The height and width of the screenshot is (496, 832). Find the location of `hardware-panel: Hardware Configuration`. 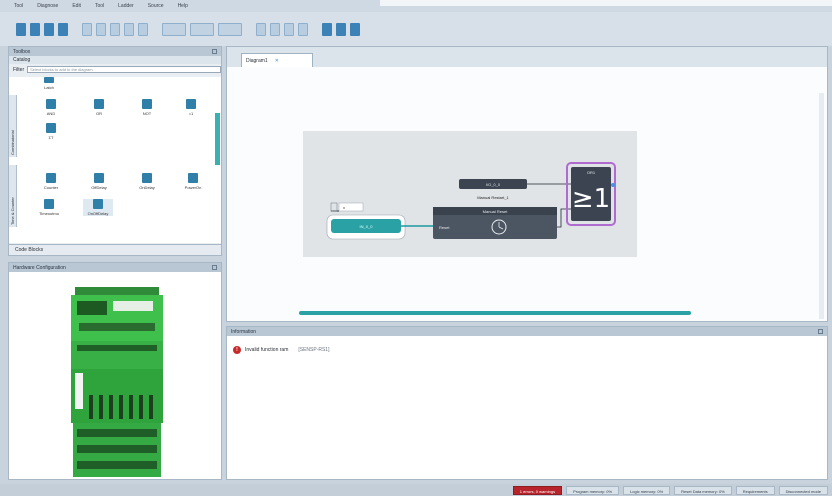

hardware-panel: Hardware Configuration is located at coordinates (115, 371).